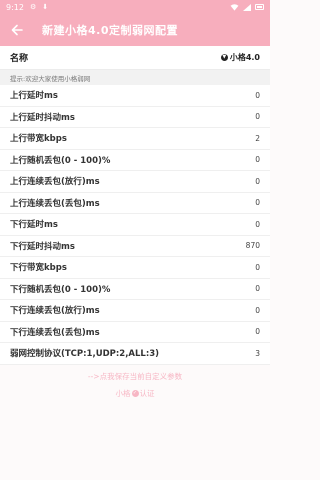 Image resolution: width=320 pixels, height=480 pixels. What do you see at coordinates (135, 268) in the screenshot?
I see `param-row-downlink-bandwidth: 下行带宽kbps 0` at bounding box center [135, 268].